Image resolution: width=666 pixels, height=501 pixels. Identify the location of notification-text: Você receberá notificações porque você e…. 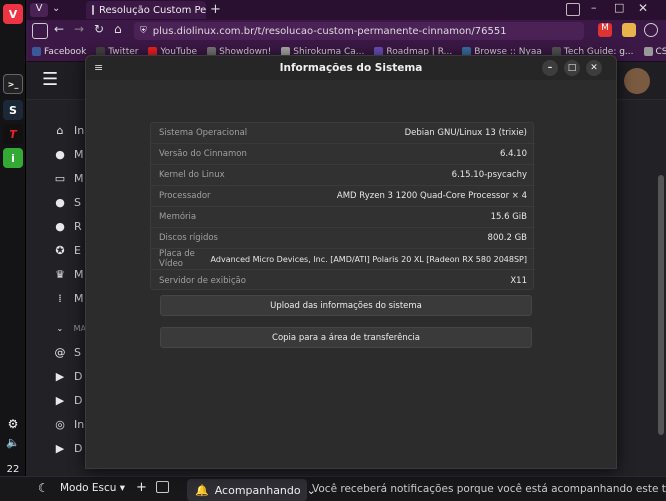
(489, 489).